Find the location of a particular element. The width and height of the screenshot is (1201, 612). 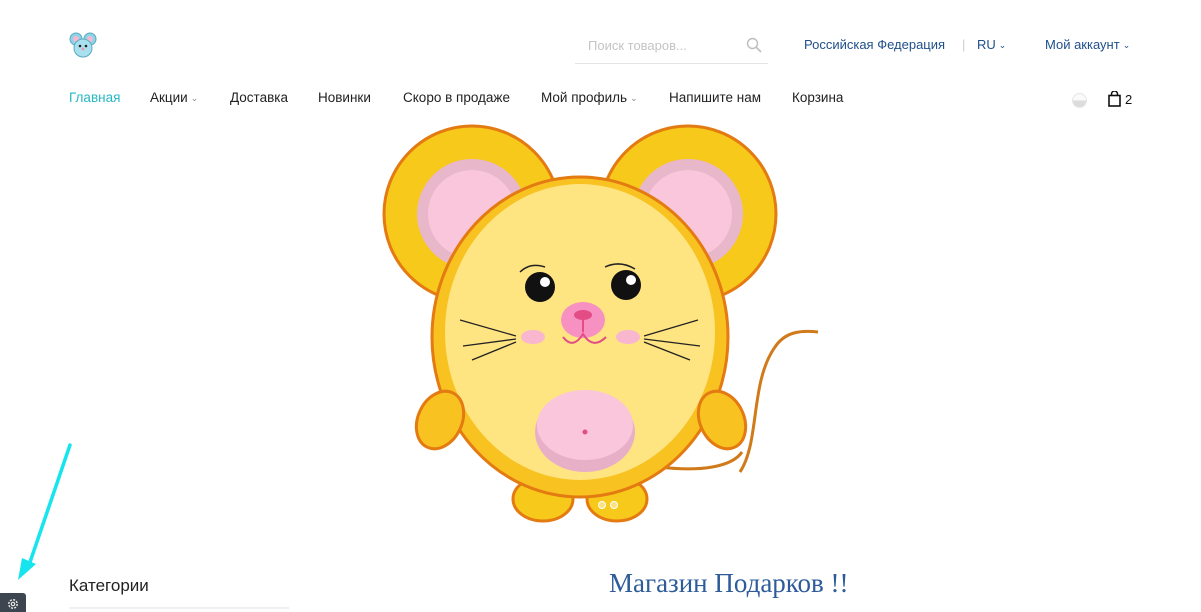

search-box is located at coordinates (671, 46).